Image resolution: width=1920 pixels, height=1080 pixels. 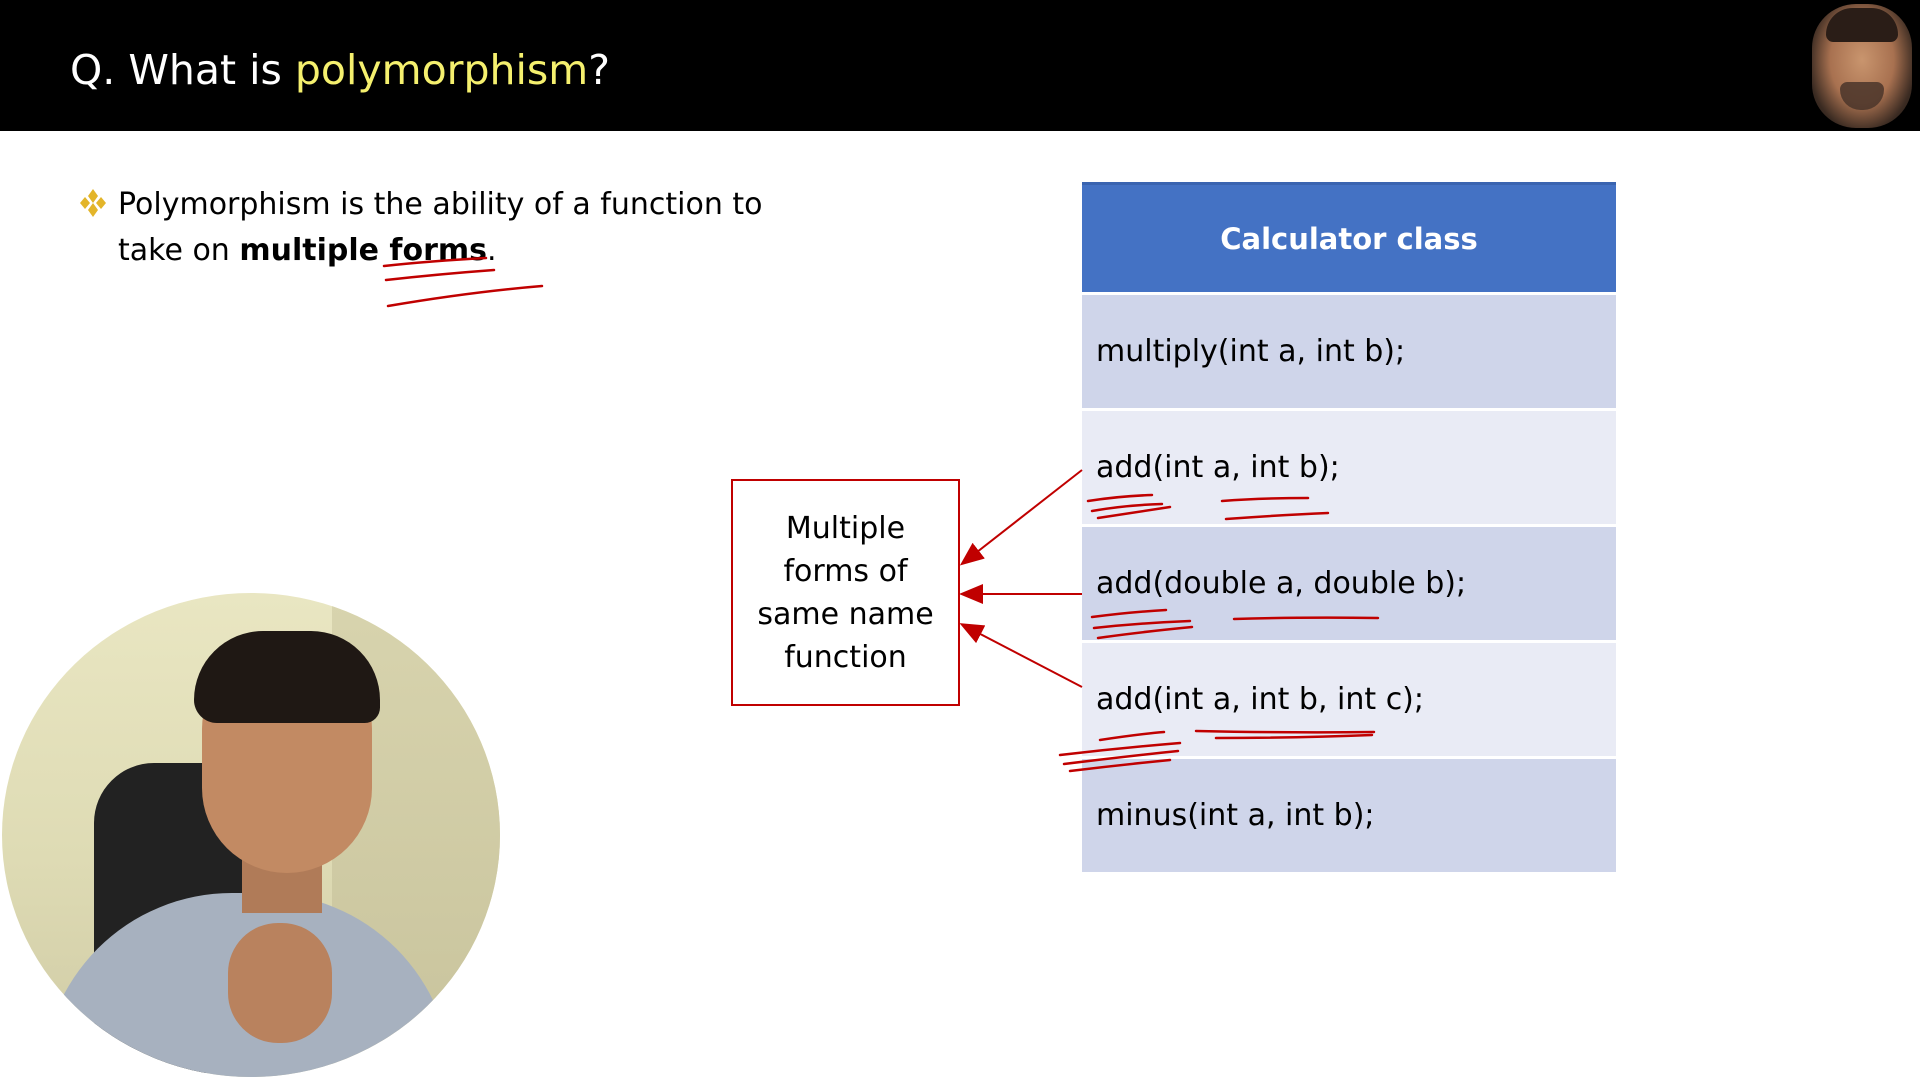 What do you see at coordinates (1862, 96) in the screenshot?
I see `avatar-beard` at bounding box center [1862, 96].